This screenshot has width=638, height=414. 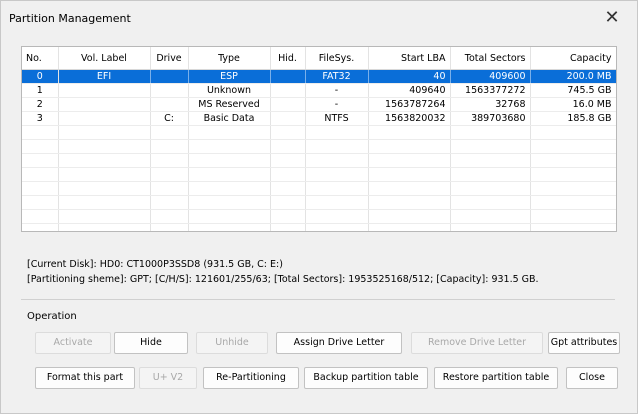 I want to click on cell-total-sectors: 32768, so click(x=490, y=104).